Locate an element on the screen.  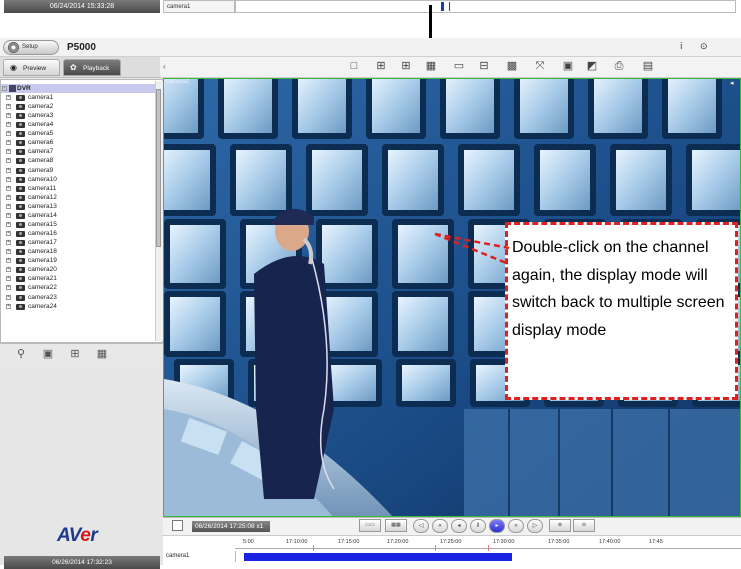
step-forward-button: ▷ is located at coordinates (535, 526).